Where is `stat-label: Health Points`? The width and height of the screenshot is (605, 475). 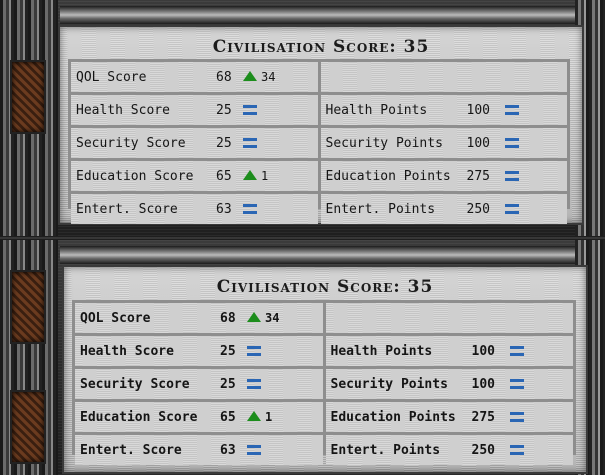
stat-label: Health Points is located at coordinates (381, 351).